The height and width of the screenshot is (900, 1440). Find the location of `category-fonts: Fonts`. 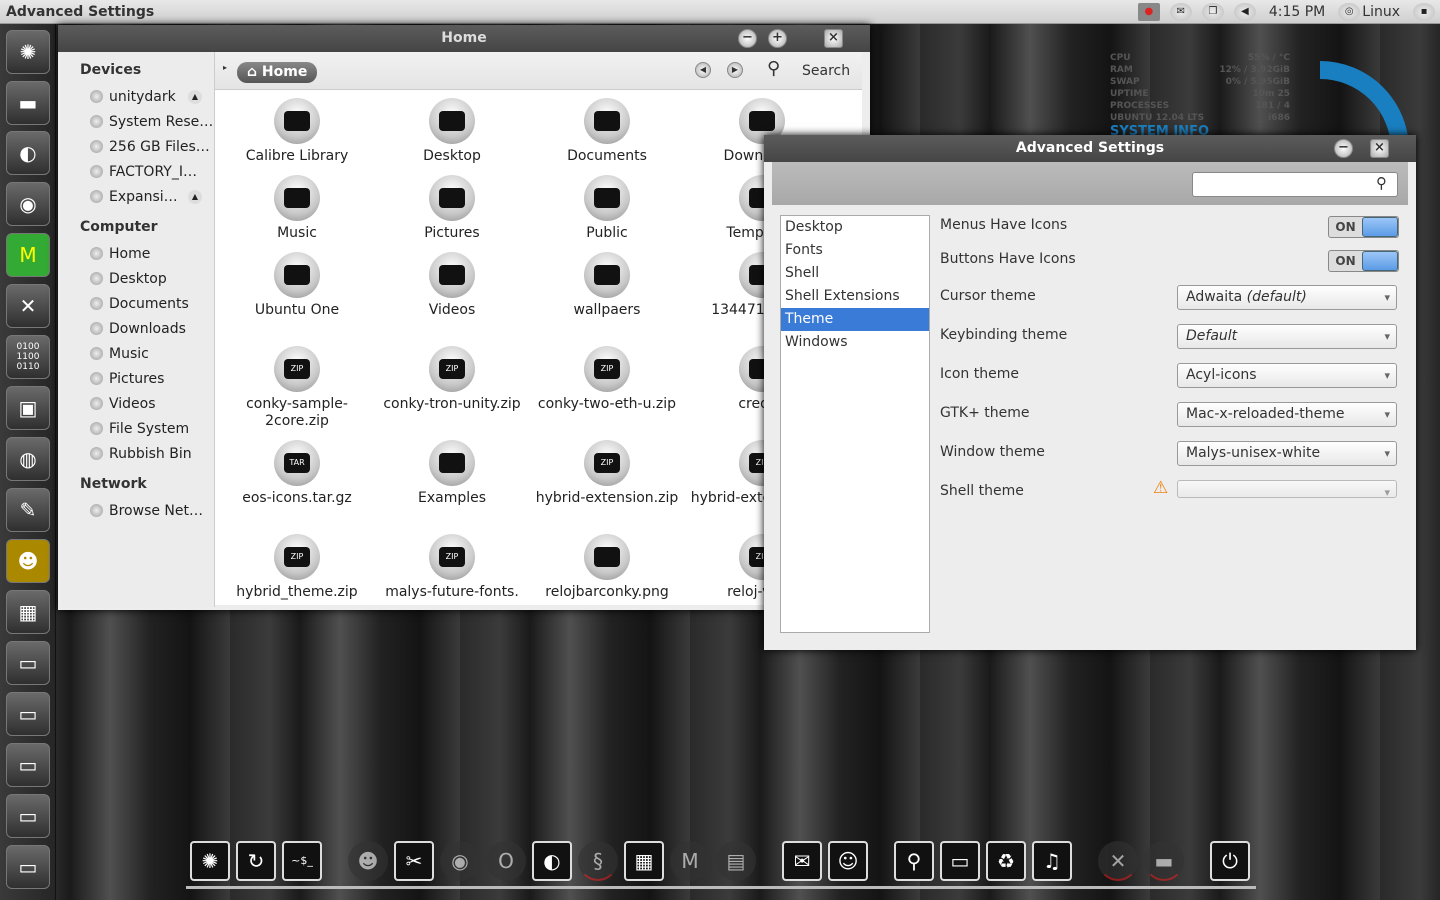

category-fonts: Fonts is located at coordinates (855, 250).